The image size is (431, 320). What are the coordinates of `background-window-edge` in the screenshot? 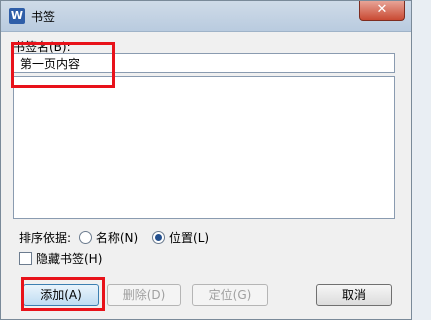 It's located at (421, 160).